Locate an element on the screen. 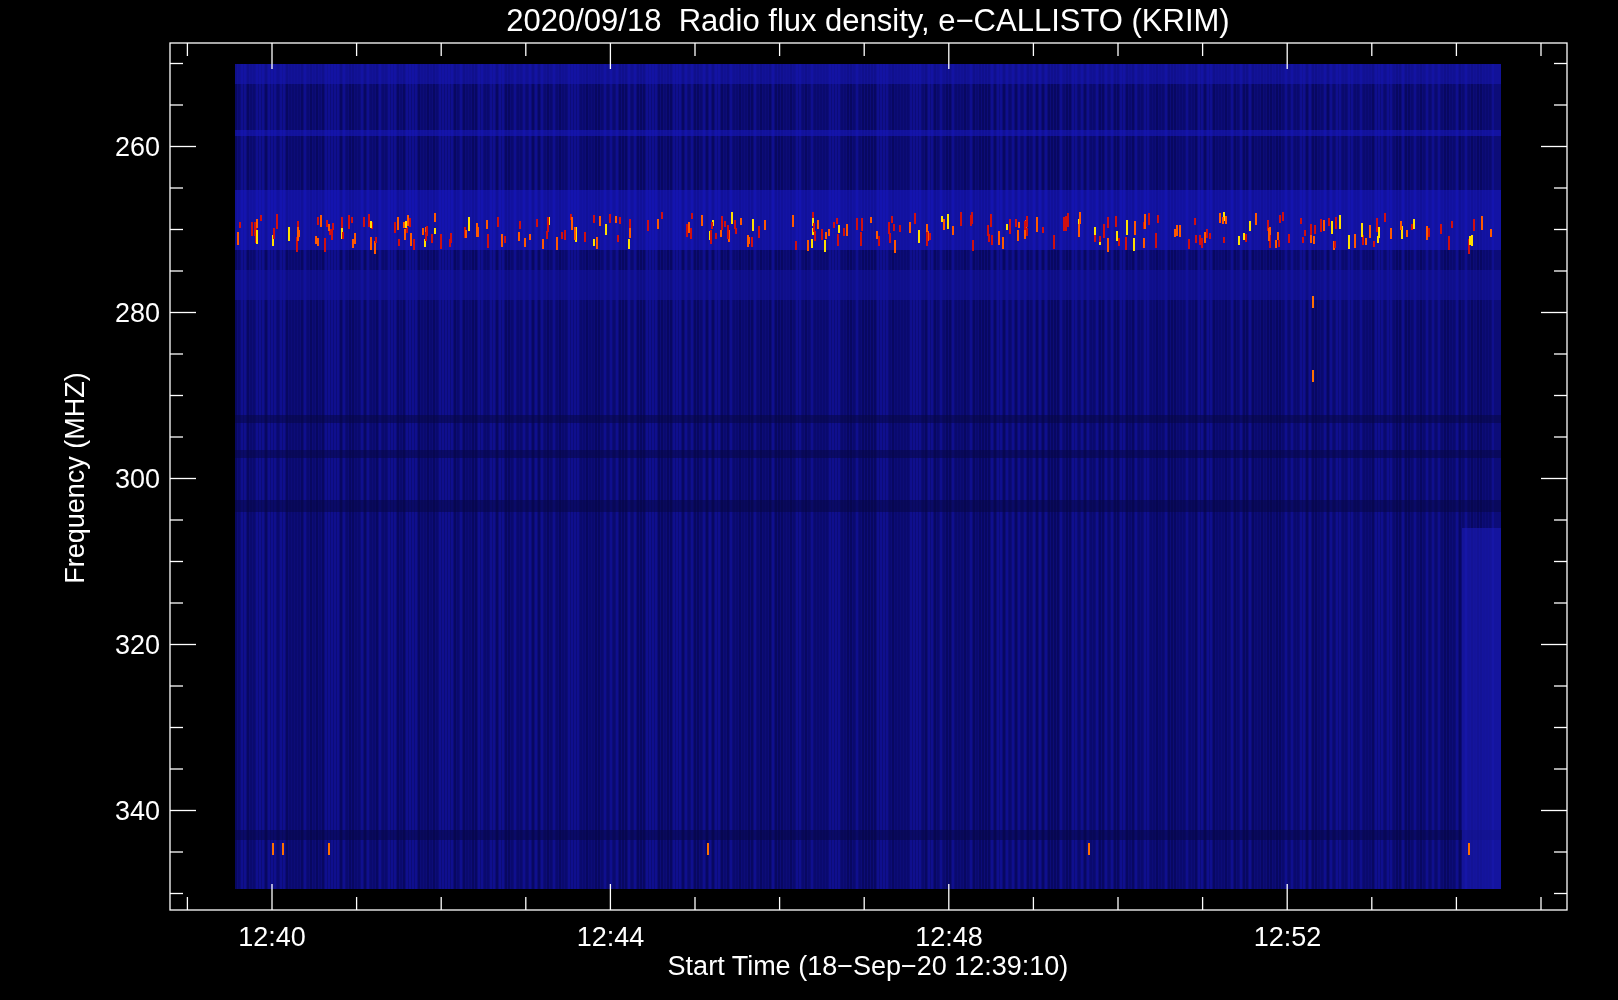  tick-label: 12:40 is located at coordinates (272, 937).